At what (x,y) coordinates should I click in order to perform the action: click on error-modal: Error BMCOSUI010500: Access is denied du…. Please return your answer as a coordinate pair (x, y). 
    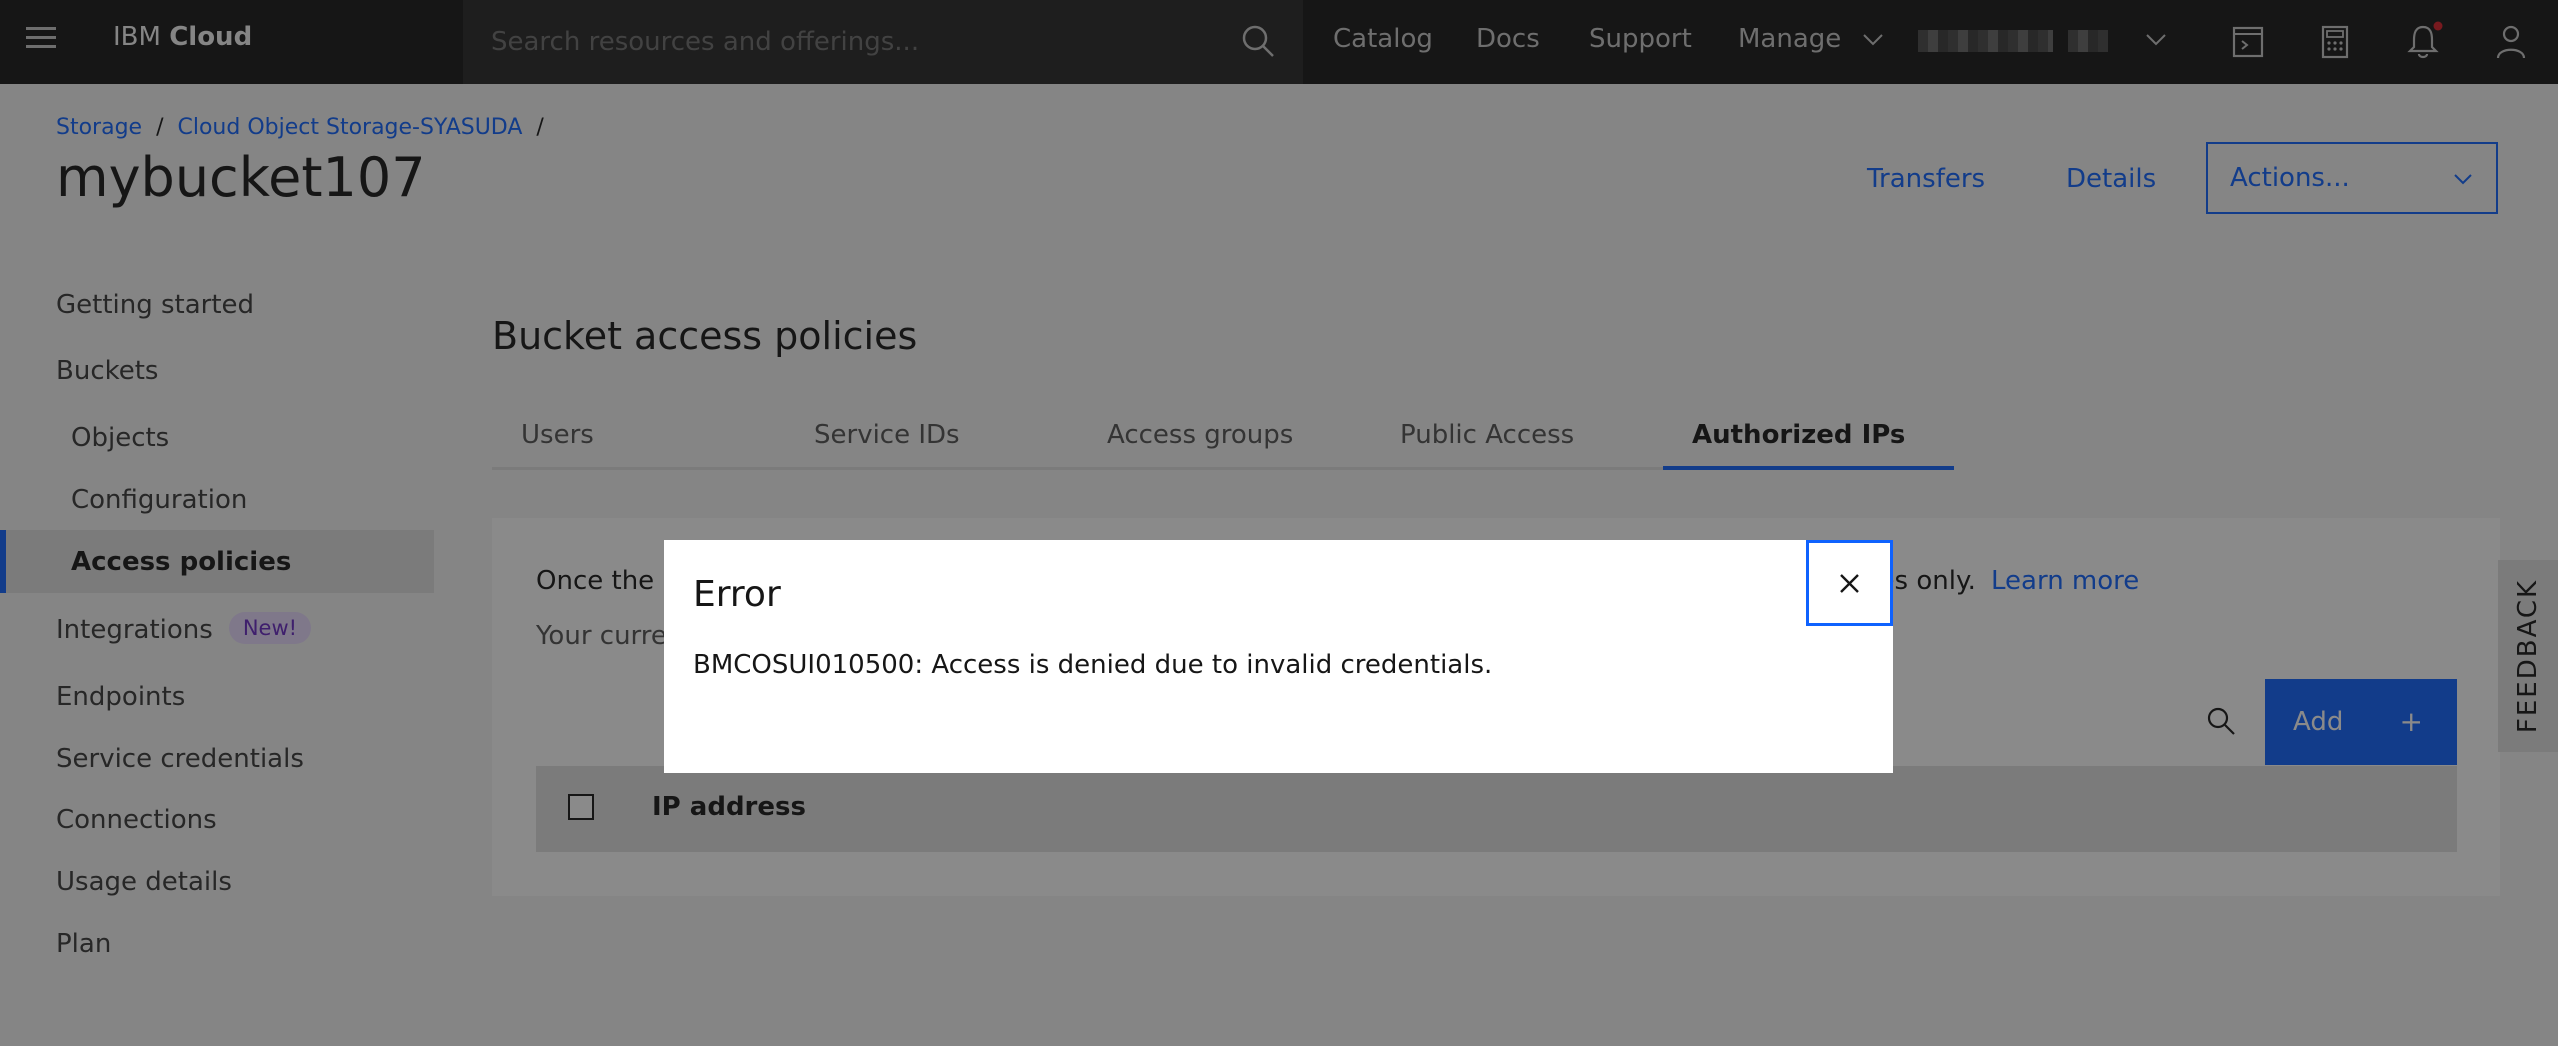
    Looking at the image, I should click on (1278, 656).